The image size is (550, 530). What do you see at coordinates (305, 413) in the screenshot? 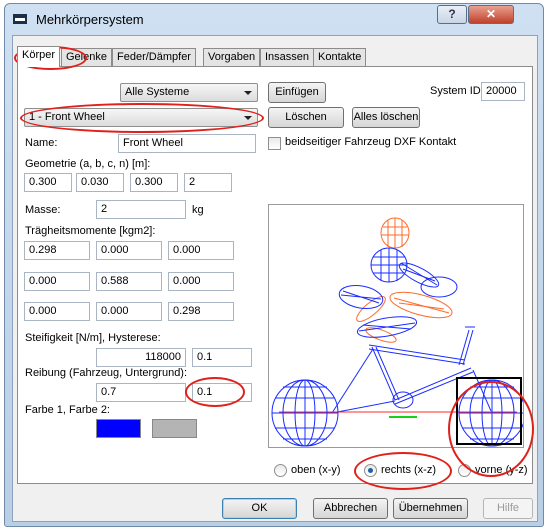
I see `rear-wheel-wireframe` at bounding box center [305, 413].